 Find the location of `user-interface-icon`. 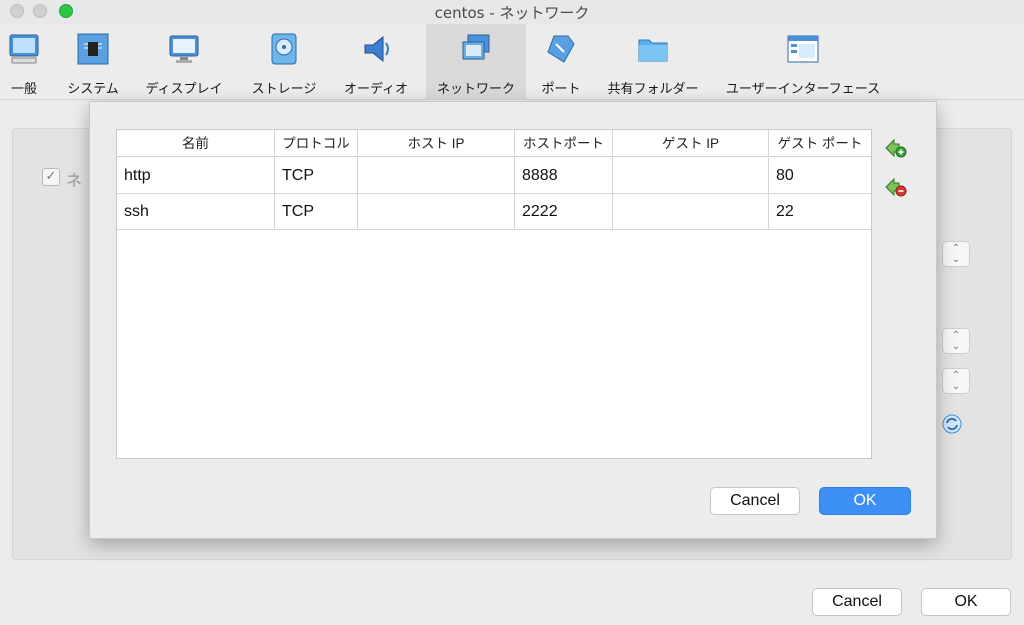

user-interface-icon is located at coordinates (803, 49).